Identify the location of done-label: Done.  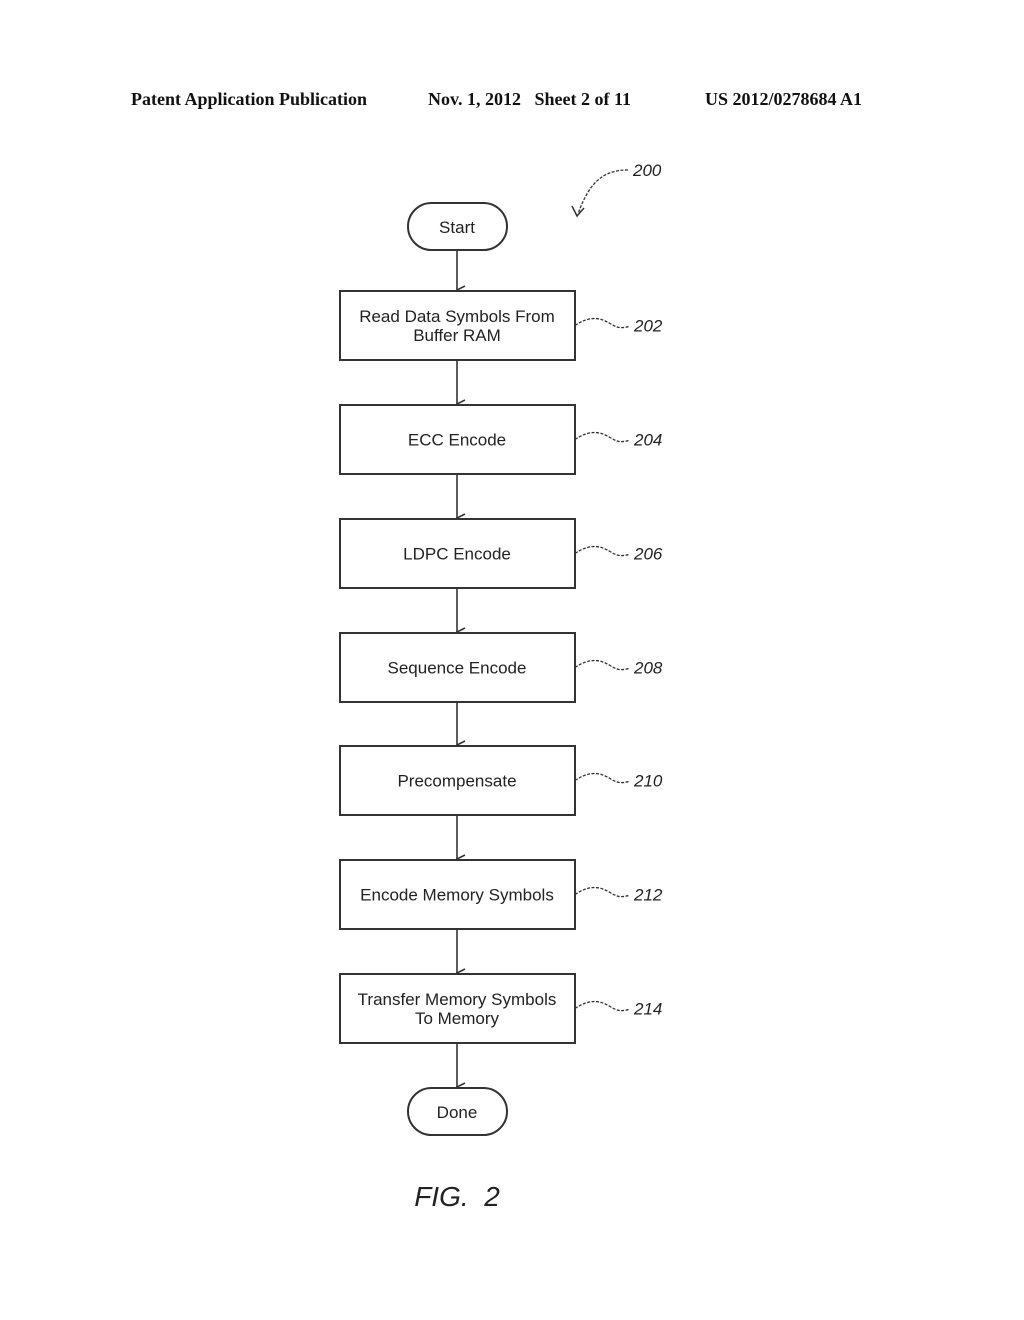
(457, 1112).